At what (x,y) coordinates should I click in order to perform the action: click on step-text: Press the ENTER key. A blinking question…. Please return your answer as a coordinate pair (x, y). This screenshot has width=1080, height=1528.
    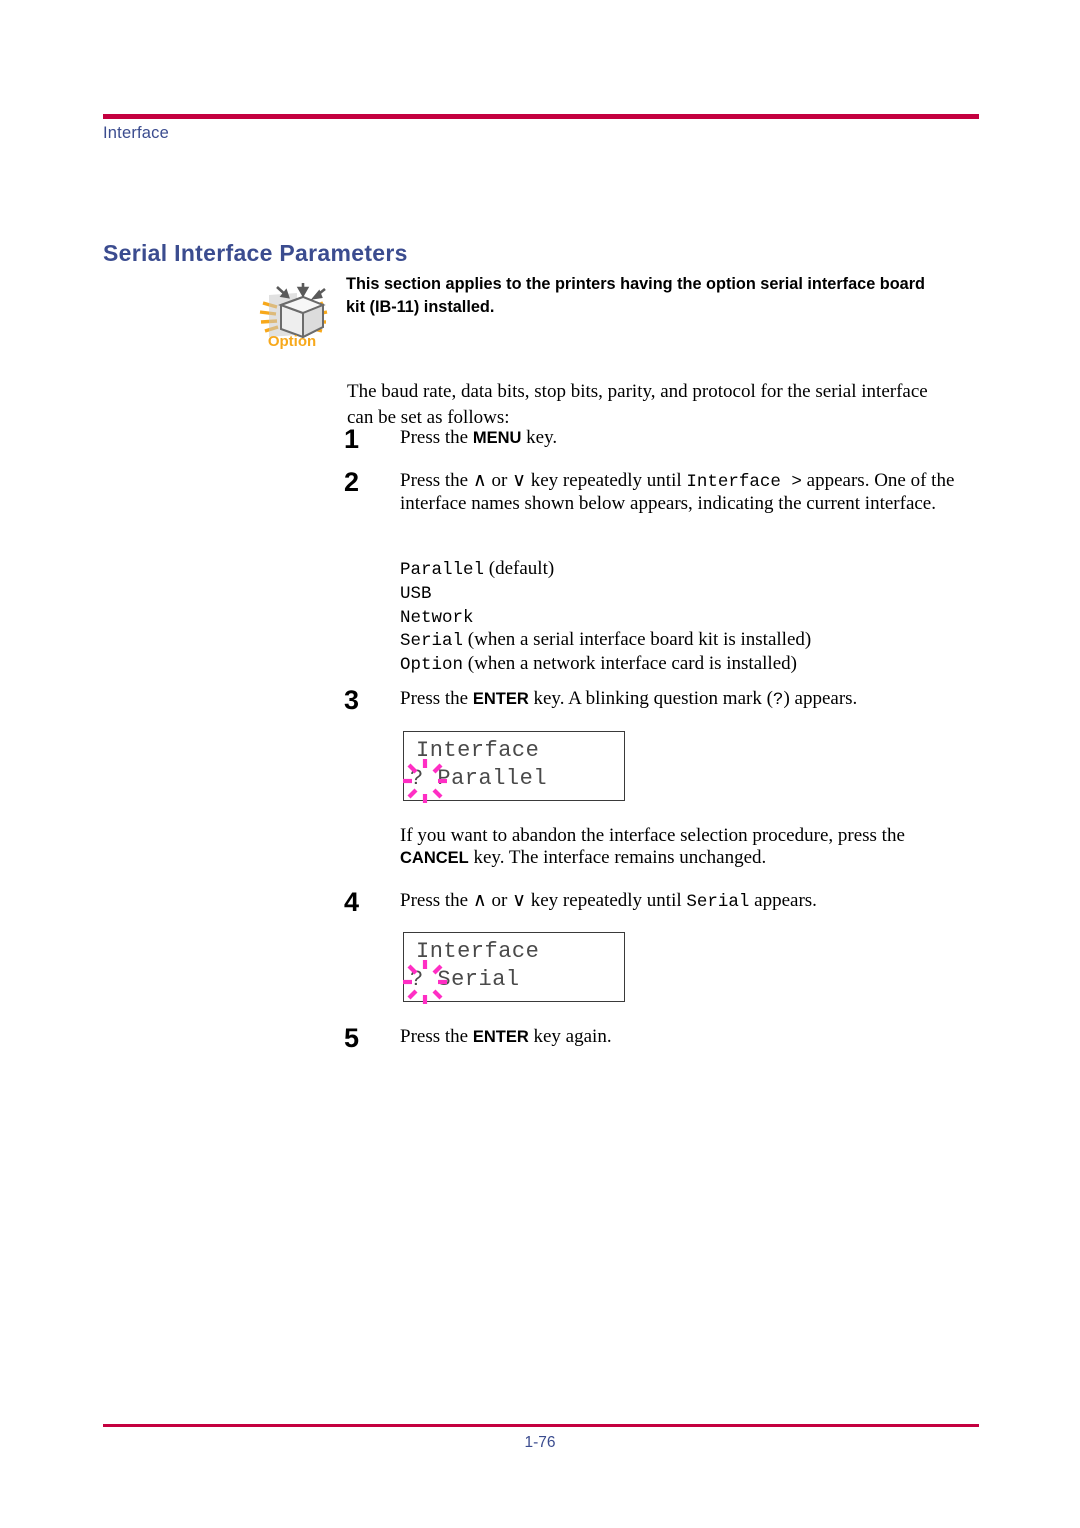
    Looking at the image, I should click on (680, 699).